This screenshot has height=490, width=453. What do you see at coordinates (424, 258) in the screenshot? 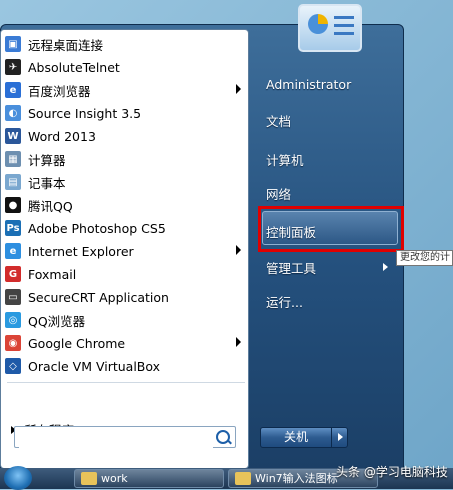
I see `tooltip: 更改您的计` at bounding box center [424, 258].